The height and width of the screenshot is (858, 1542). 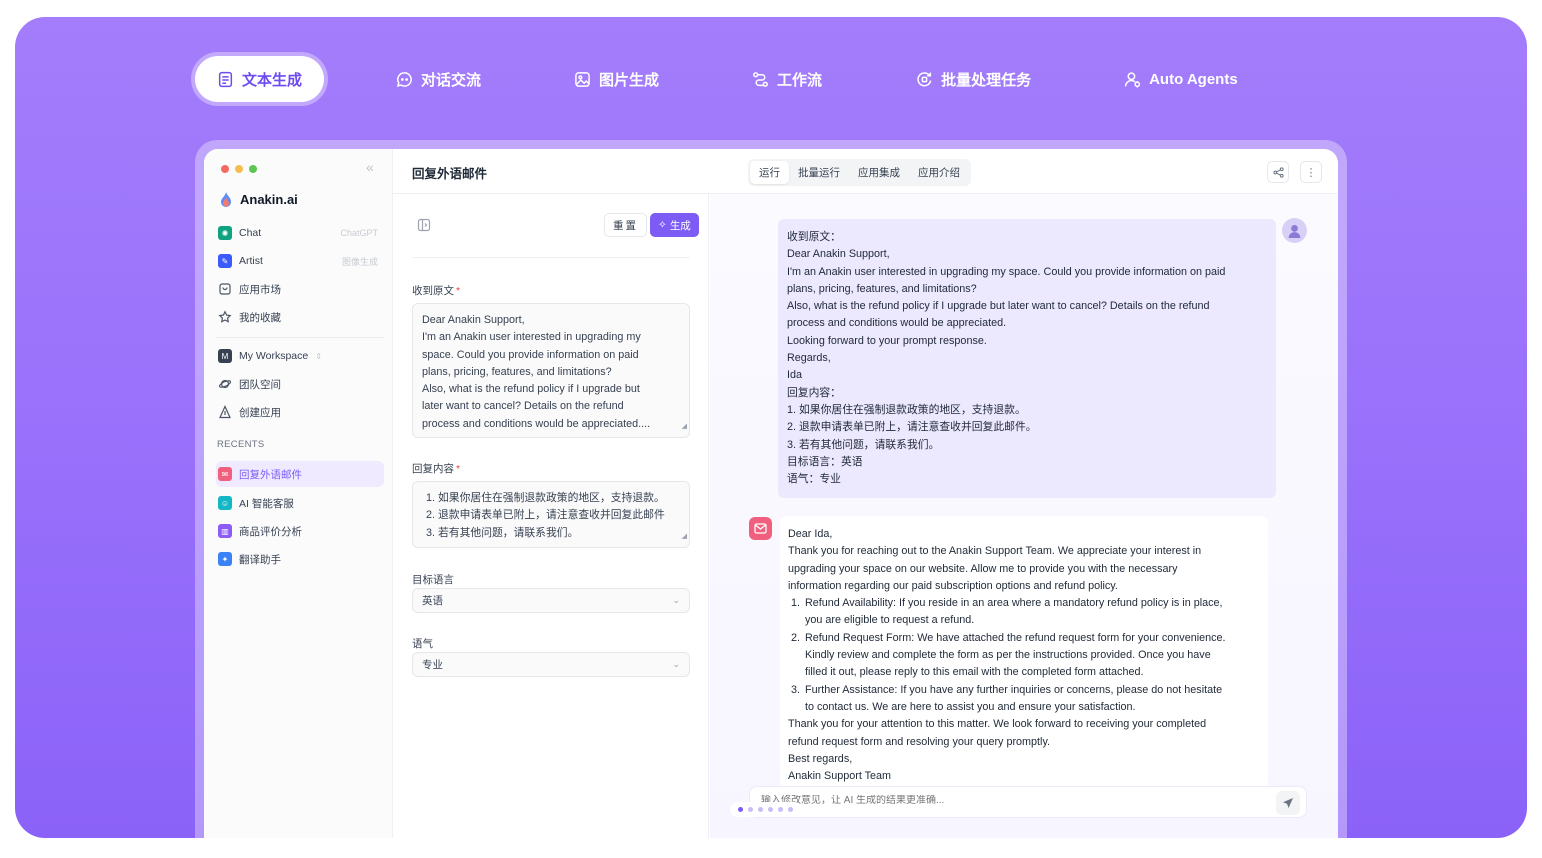 I want to click on anakin-logo-icon, so click(x=226, y=199).